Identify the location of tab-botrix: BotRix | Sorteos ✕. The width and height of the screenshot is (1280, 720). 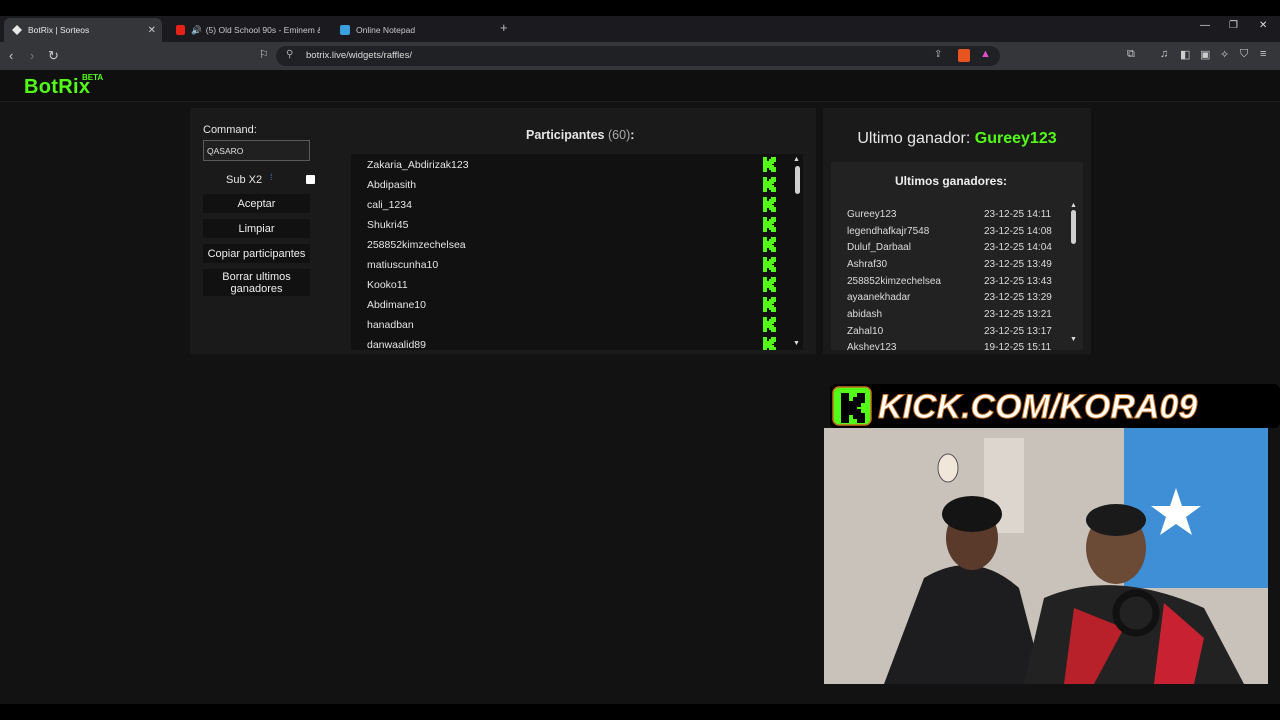
(83, 30).